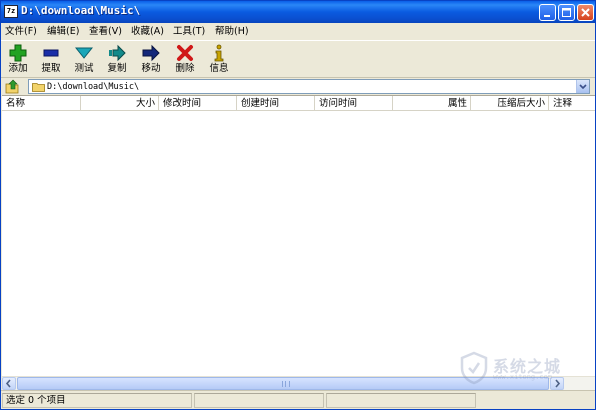 The image size is (596, 410). I want to click on copy-label: 复制, so click(117, 68).